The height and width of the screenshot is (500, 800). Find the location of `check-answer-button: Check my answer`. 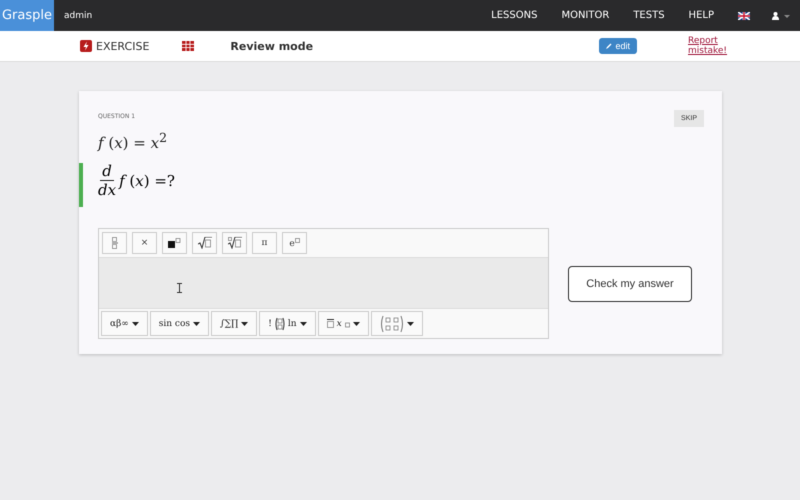

check-answer-button: Check my answer is located at coordinates (630, 284).